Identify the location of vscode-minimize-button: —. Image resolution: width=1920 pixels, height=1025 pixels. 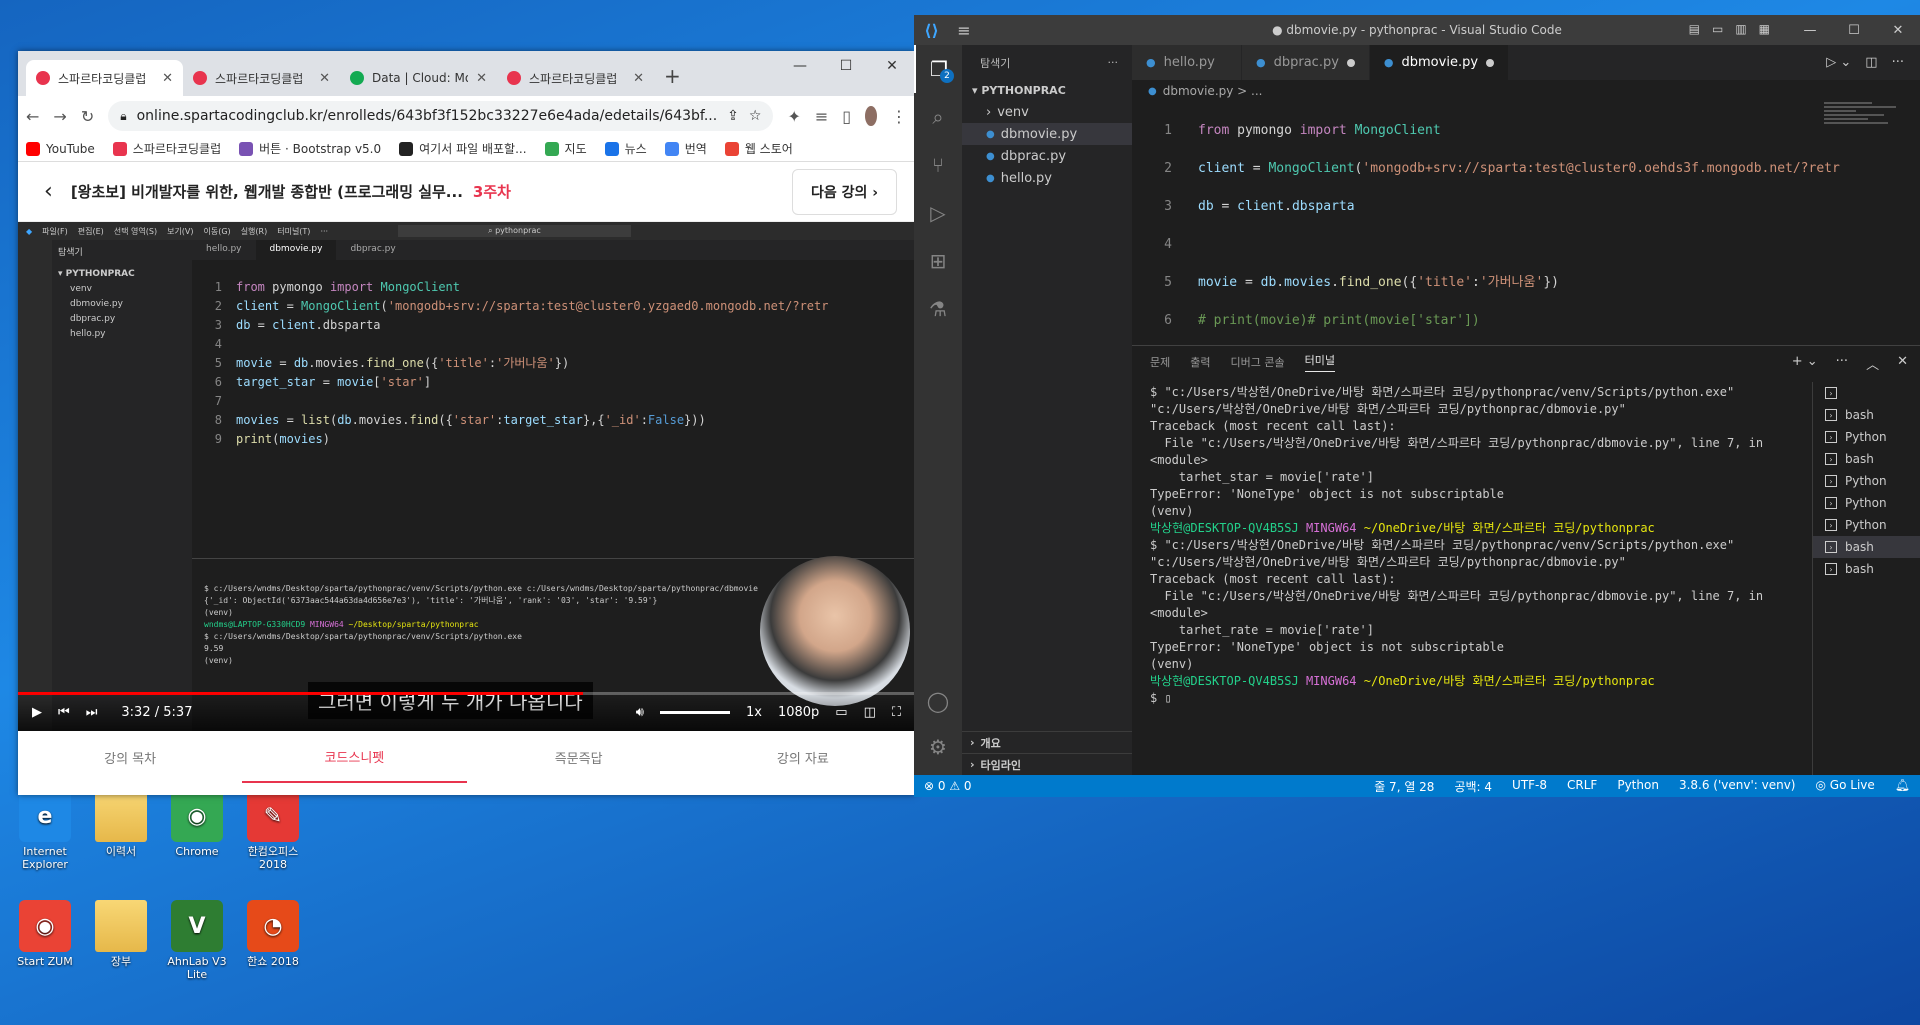
(1810, 30).